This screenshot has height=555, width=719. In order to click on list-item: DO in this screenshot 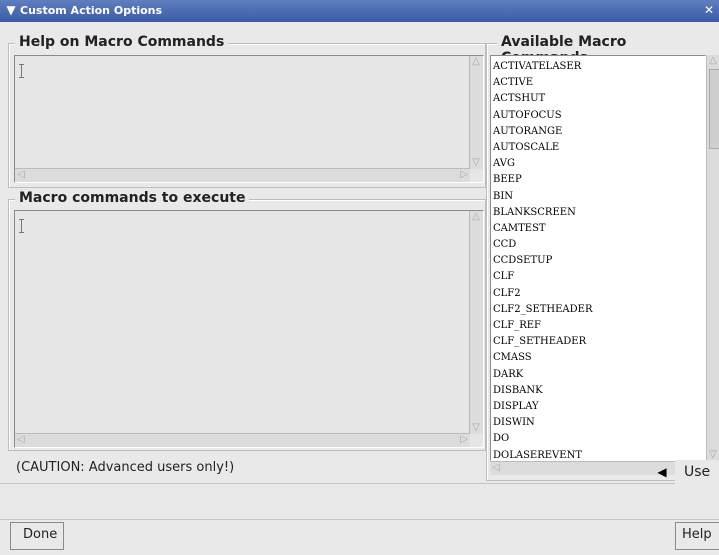, I will do `click(598, 439)`.